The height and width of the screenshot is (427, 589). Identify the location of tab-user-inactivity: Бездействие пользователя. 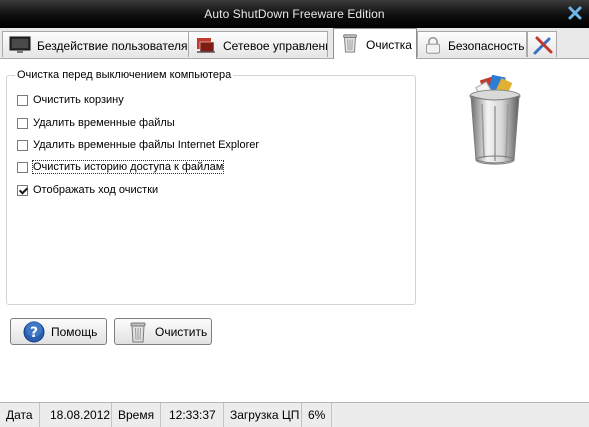
(95, 44).